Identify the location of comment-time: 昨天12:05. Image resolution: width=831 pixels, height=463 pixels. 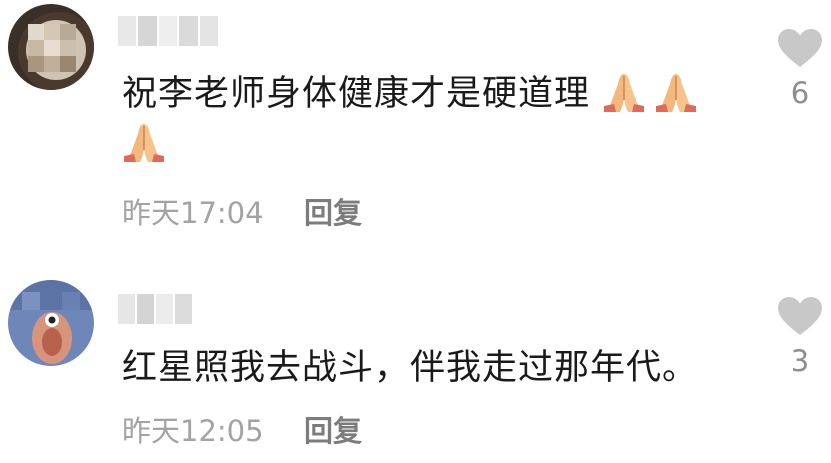
(193, 431).